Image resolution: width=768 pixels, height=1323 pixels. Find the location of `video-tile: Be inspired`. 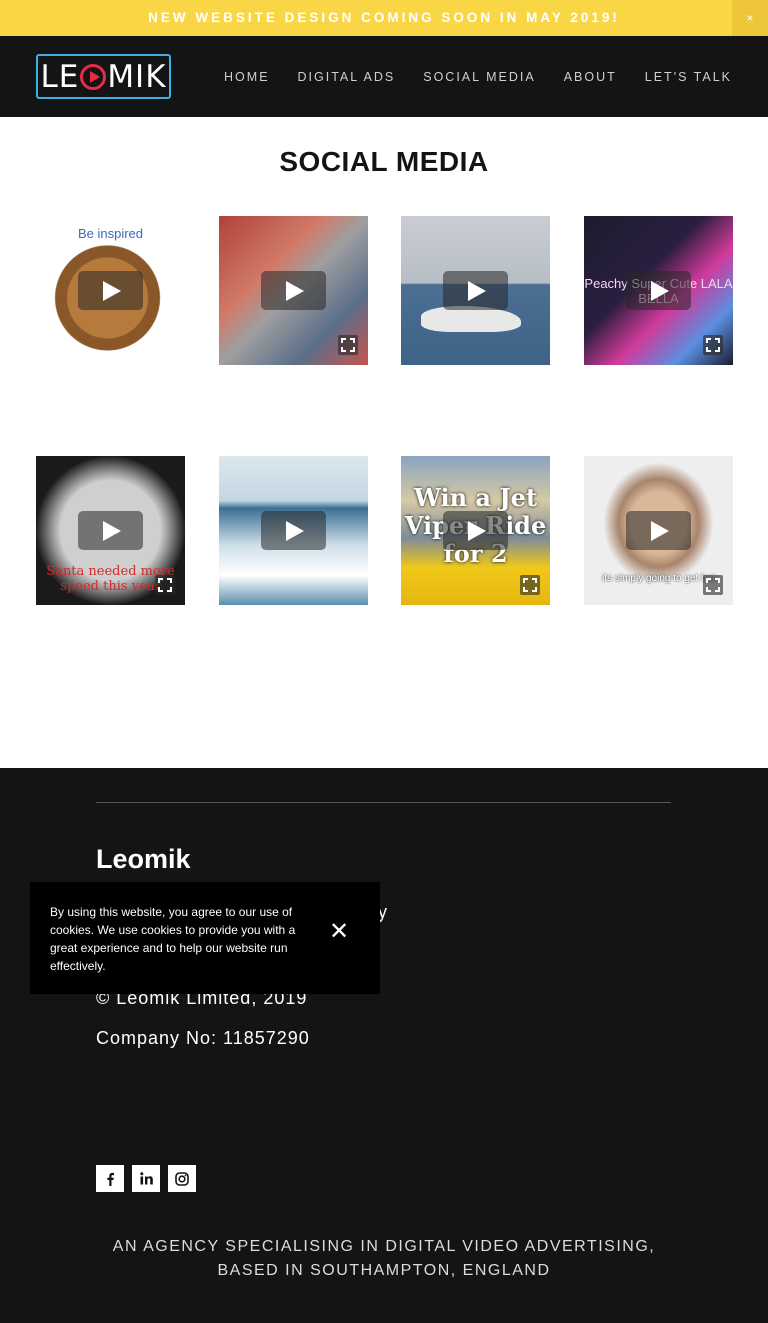

video-tile: Be inspired is located at coordinates (110, 290).